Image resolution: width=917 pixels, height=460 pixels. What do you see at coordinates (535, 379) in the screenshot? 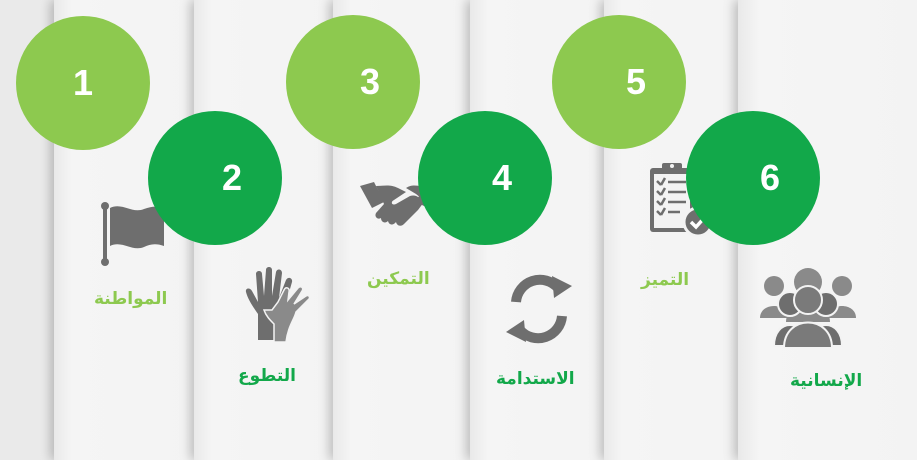
I see `step-4-label: الاستدامة` at bounding box center [535, 379].